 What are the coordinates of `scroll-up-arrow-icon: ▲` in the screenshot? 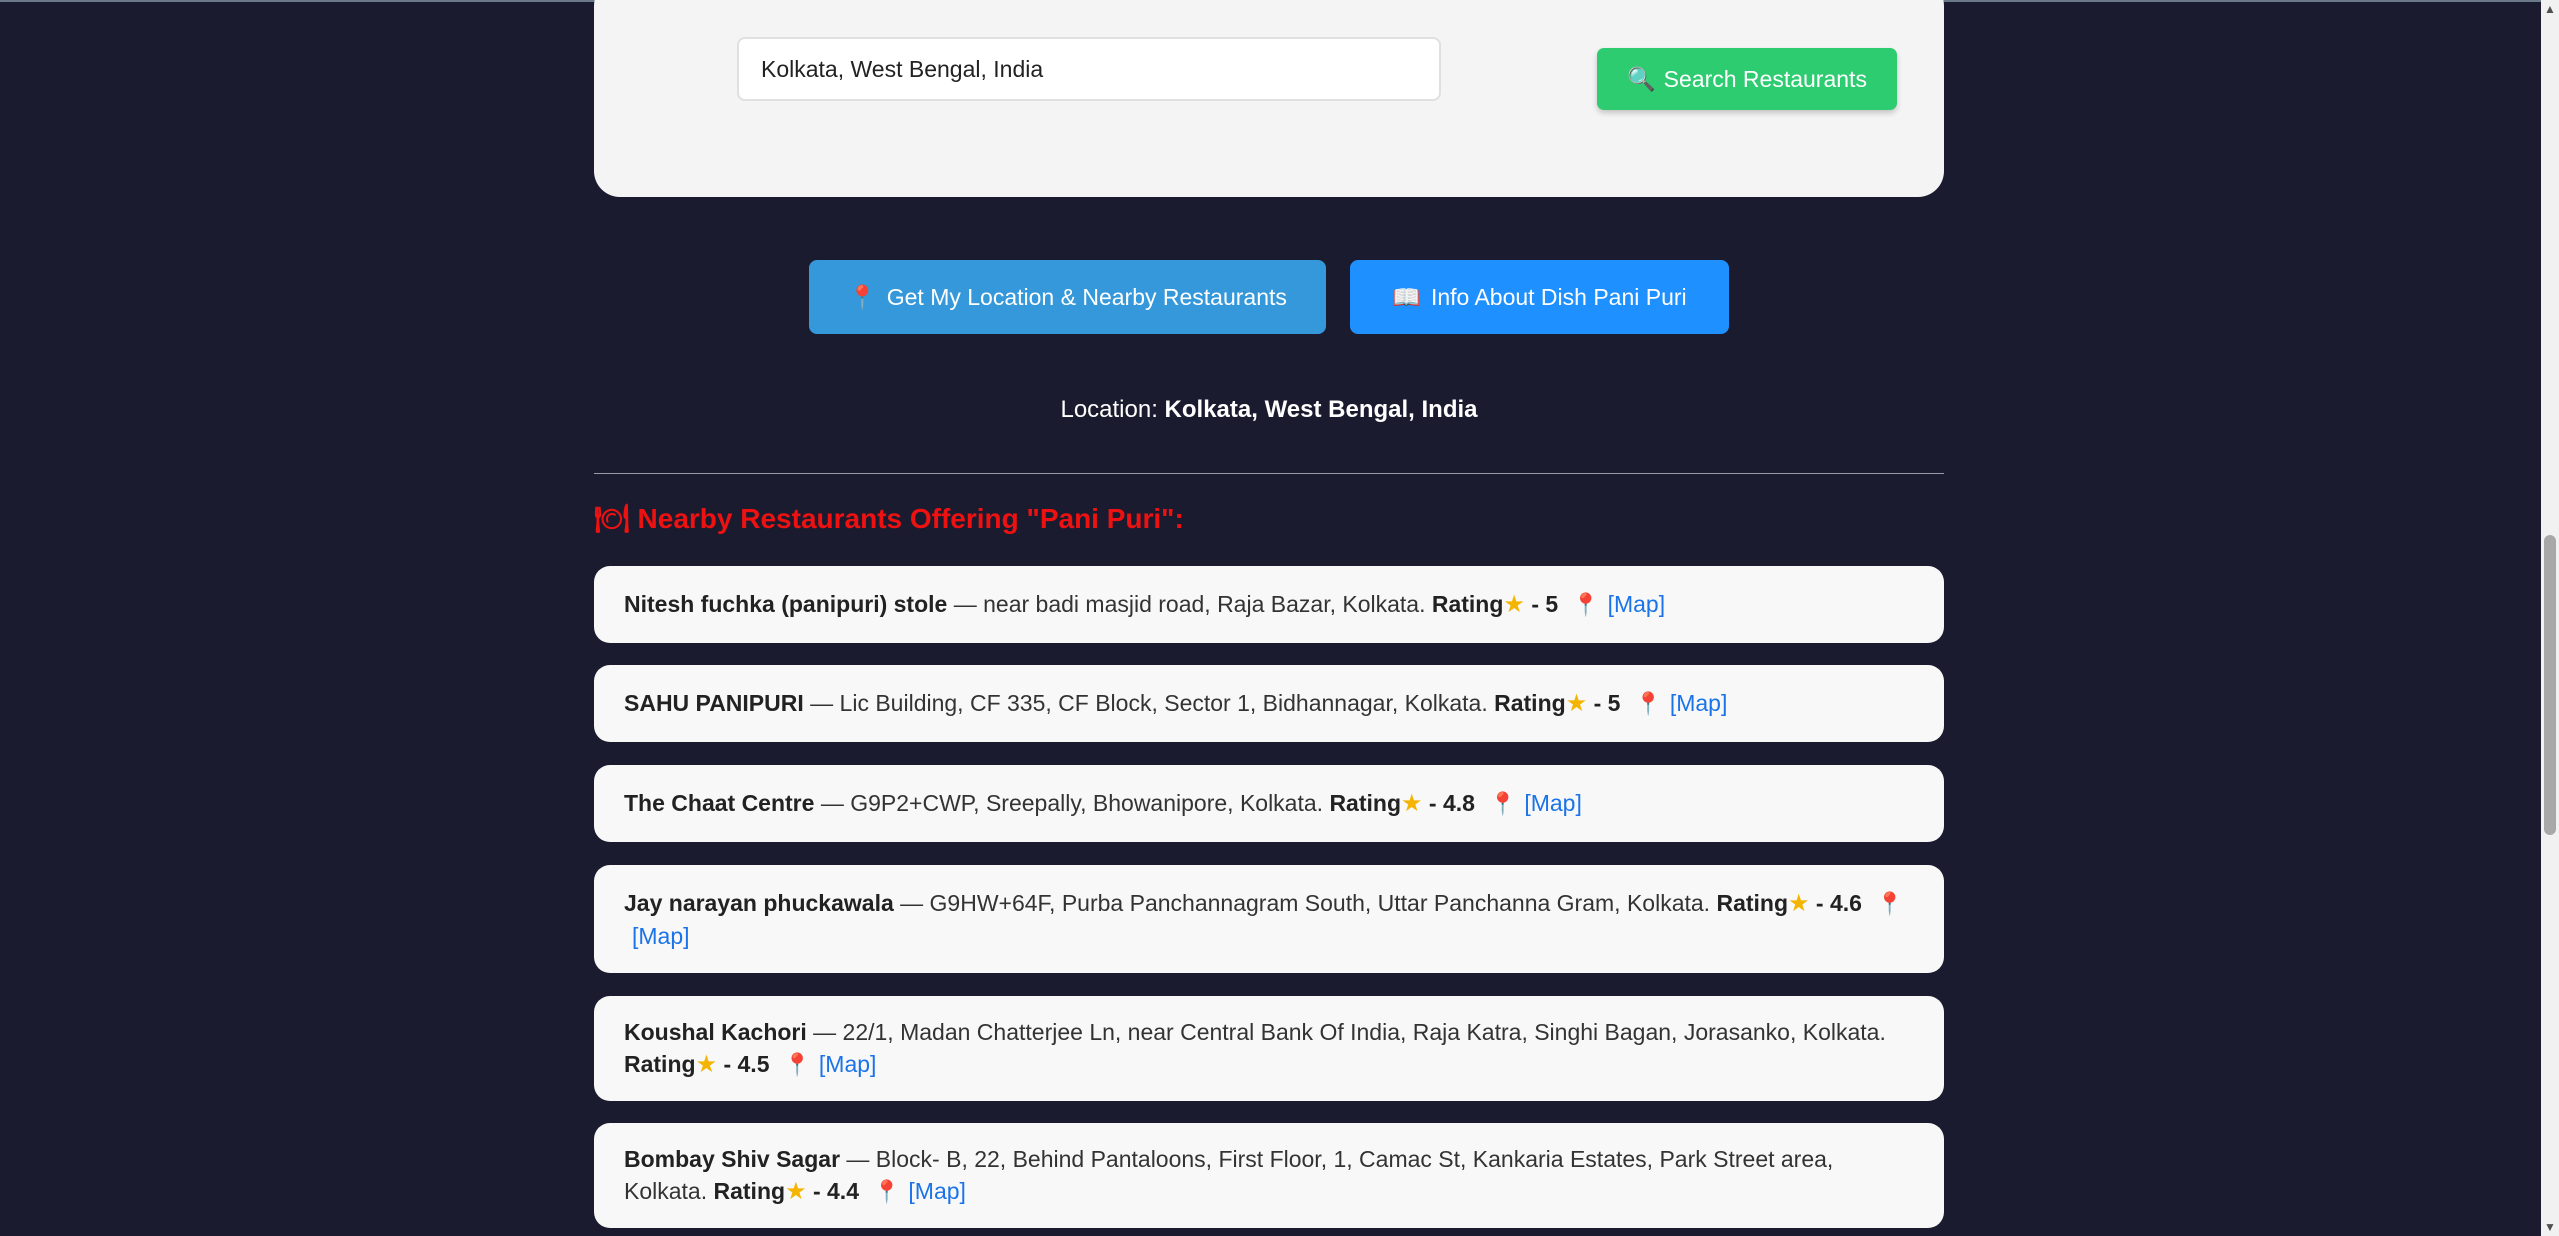 It's located at (2550, 9).